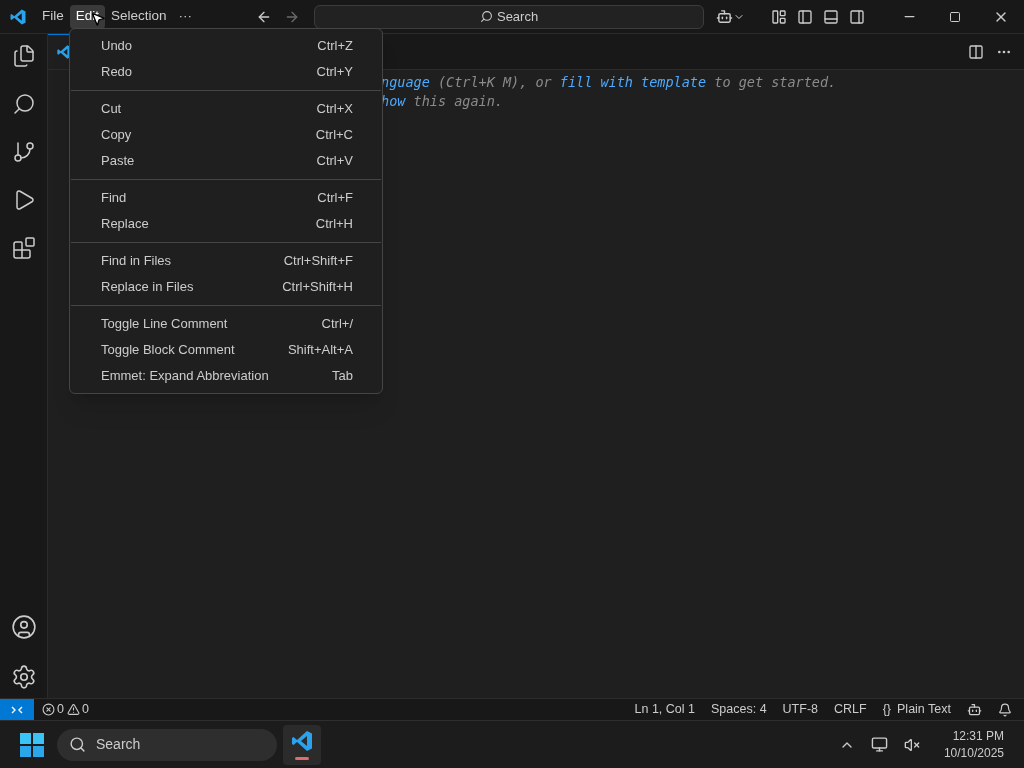 This screenshot has height=768, width=1024. Describe the element at coordinates (23, 248) in the screenshot. I see `extensions-icon` at that location.